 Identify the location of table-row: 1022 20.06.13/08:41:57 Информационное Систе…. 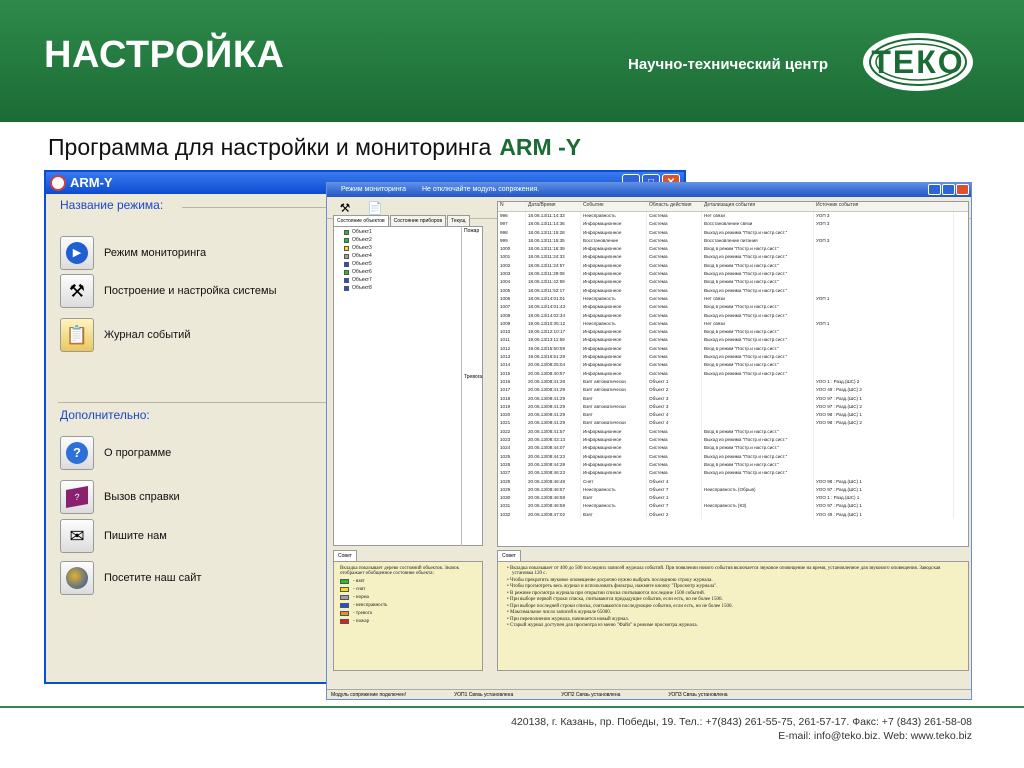
(733, 432).